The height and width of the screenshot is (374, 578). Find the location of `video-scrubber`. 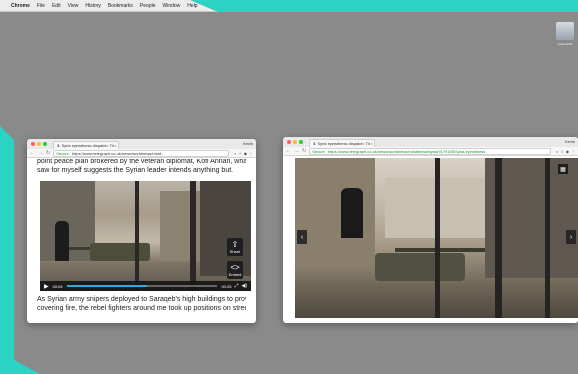

video-scrubber is located at coordinates (142, 286).